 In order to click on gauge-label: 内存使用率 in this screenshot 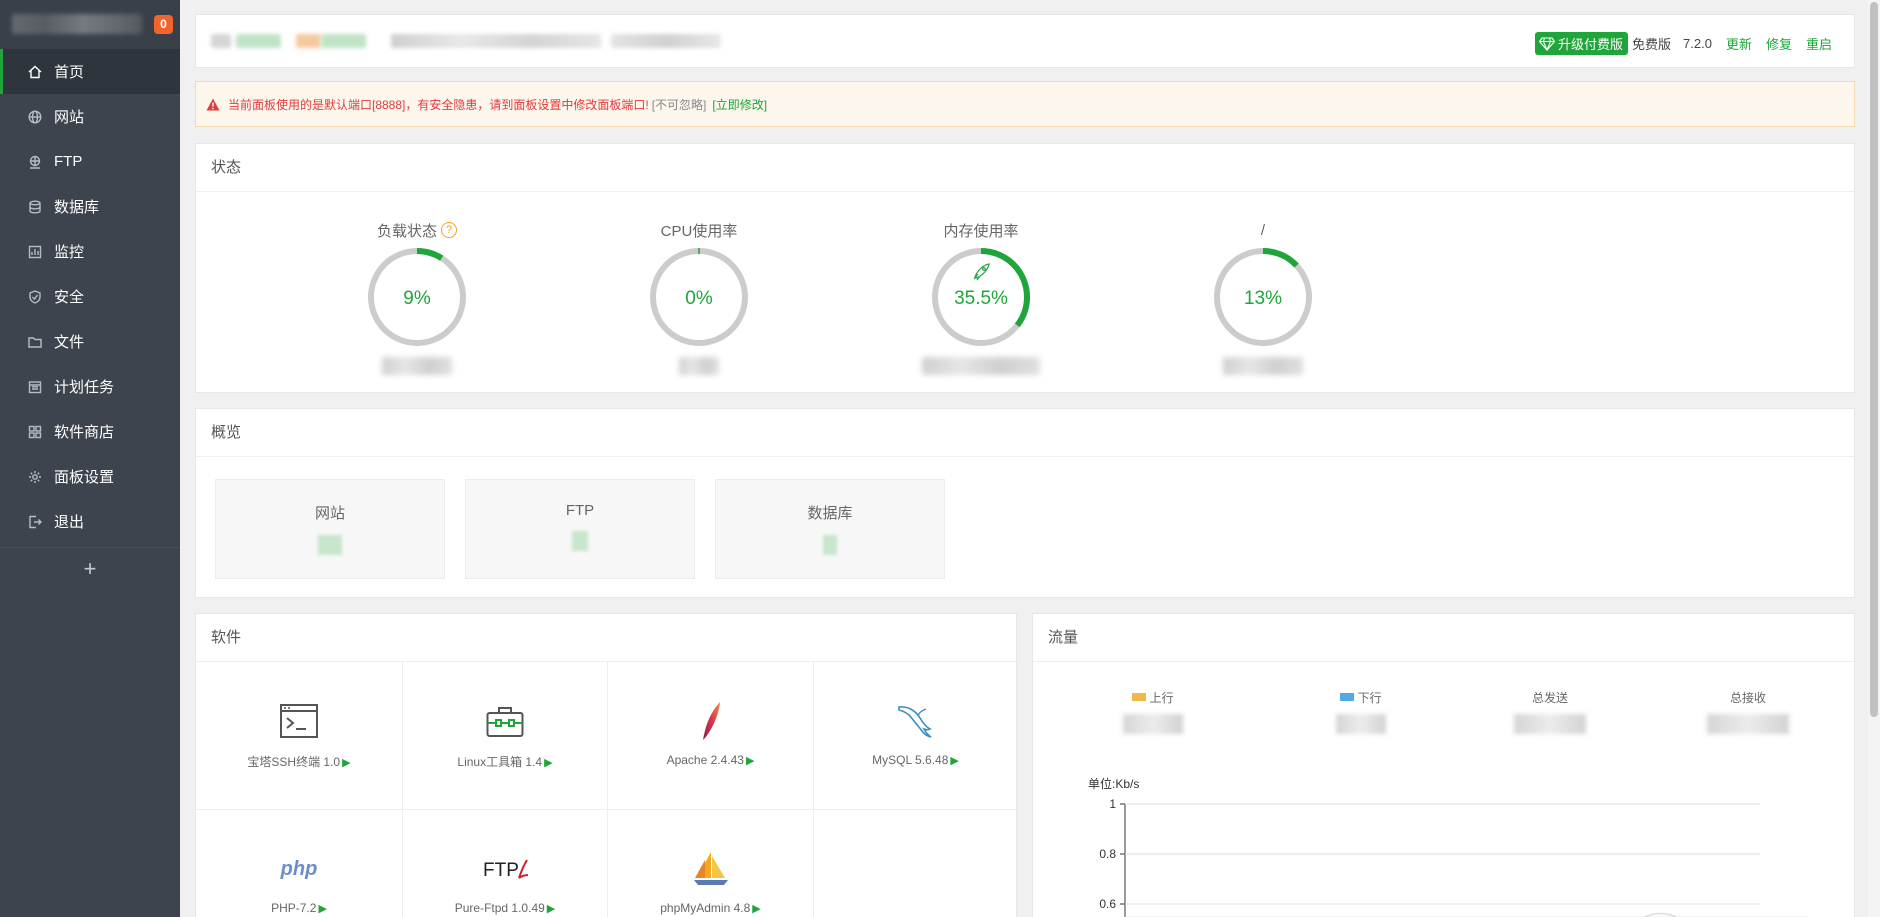, I will do `click(981, 231)`.